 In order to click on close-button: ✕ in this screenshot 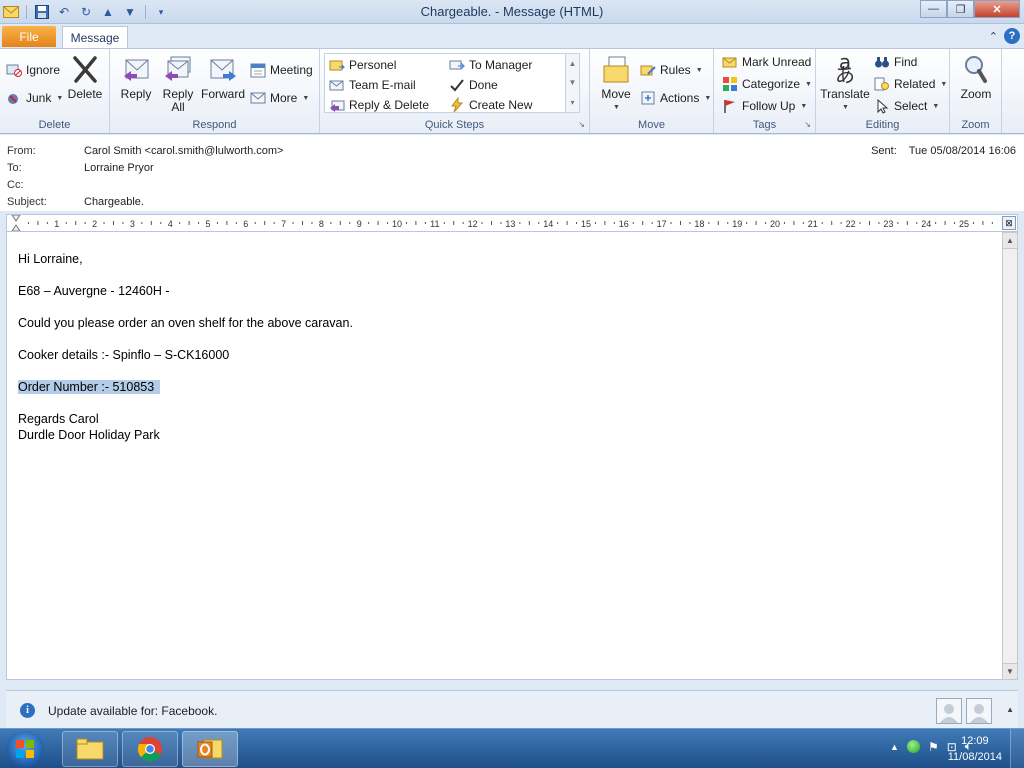, I will do `click(997, 9)`.